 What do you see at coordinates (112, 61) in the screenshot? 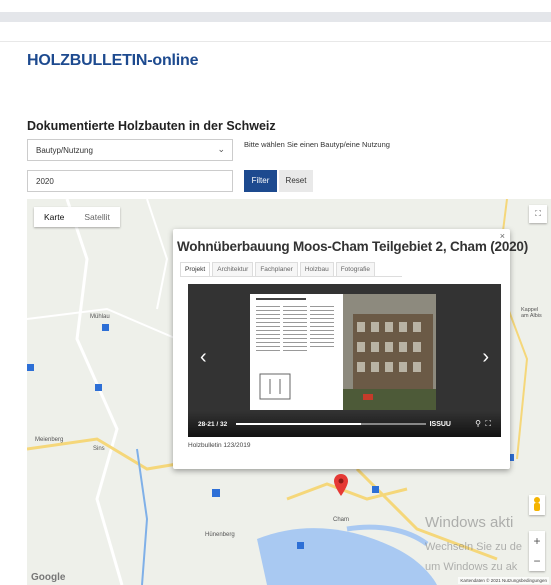
I see `site-title: HOLZBULLETIN-online` at bounding box center [112, 61].